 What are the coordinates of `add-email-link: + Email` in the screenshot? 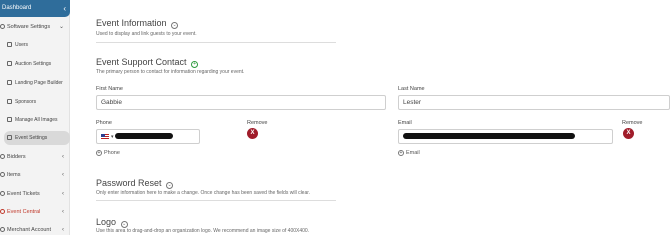 It's located at (409, 153).